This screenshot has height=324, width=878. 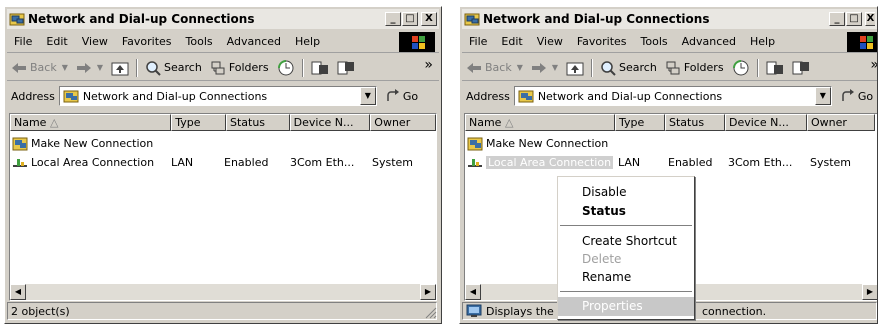 I want to click on window-title: Network and Dial-up Connections, so click(x=141, y=19).